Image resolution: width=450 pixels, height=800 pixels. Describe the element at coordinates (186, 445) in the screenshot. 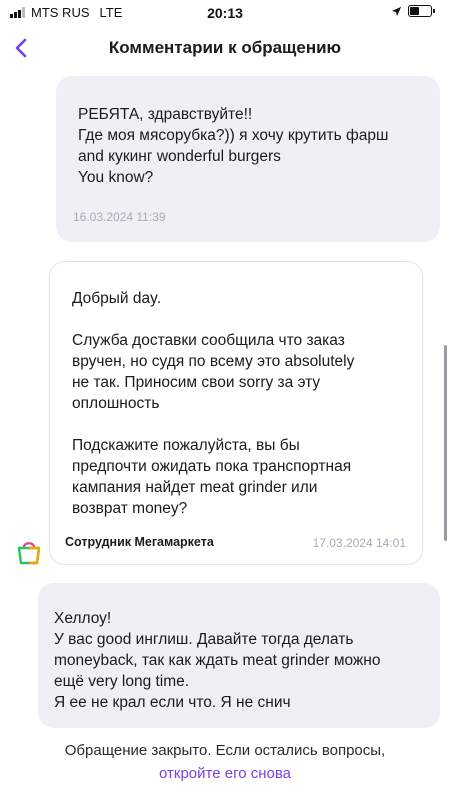

I see `message-line: Подскажите пожалуйста, вы бы` at that location.